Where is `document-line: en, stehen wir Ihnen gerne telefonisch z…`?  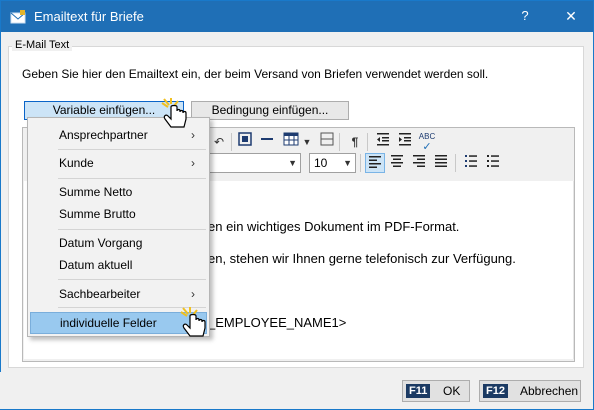 document-line: en, stehen wir Ihnen gerne telefonisch z… is located at coordinates (362, 258).